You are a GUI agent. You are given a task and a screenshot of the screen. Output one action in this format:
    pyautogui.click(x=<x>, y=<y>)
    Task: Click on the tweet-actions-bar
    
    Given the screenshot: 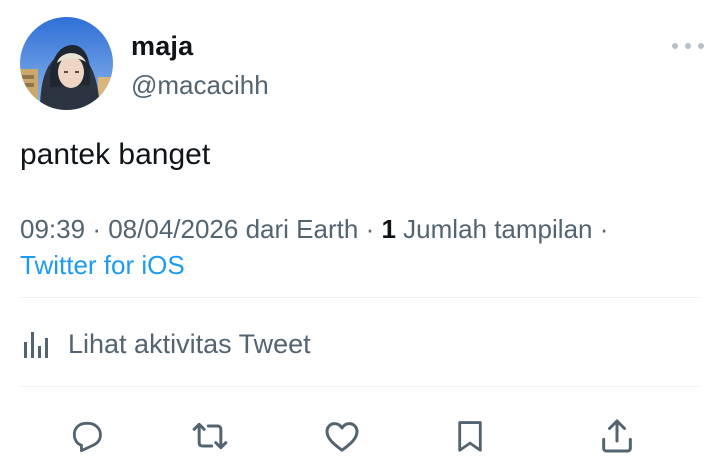 What is the action you would take?
    pyautogui.click(x=360, y=436)
    